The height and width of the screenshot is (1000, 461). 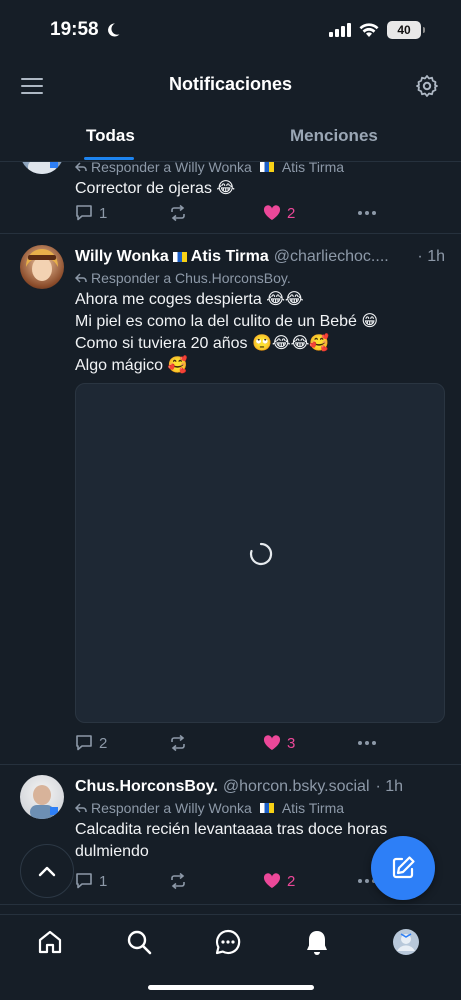 I want to click on settings-button, so click(x=427, y=86).